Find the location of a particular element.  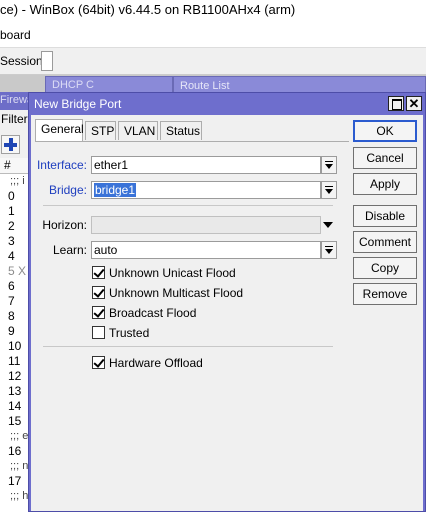

dialog-titlebar: New Bridge Port ✕ is located at coordinates (227, 104).